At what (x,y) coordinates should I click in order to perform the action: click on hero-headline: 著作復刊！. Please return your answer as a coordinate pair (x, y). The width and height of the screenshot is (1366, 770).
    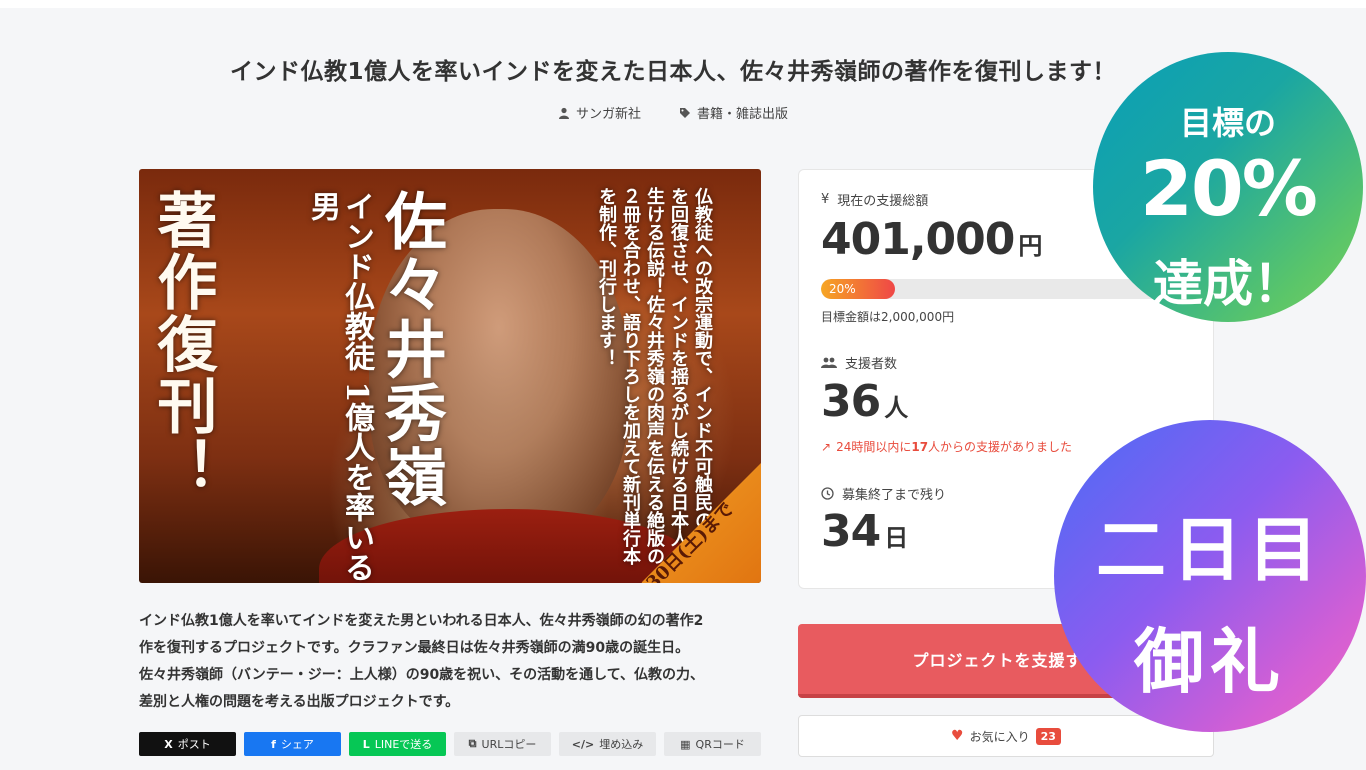
    Looking at the image, I should click on (182, 344).